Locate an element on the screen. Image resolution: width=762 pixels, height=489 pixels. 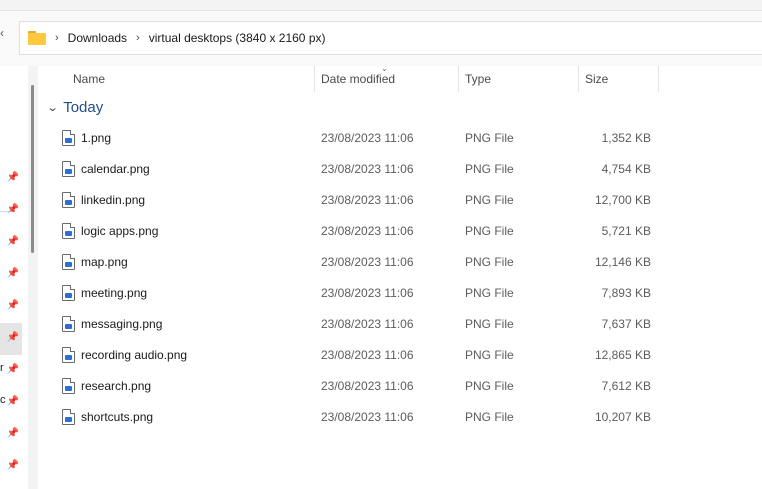
file-name: map.png is located at coordinates (104, 262).